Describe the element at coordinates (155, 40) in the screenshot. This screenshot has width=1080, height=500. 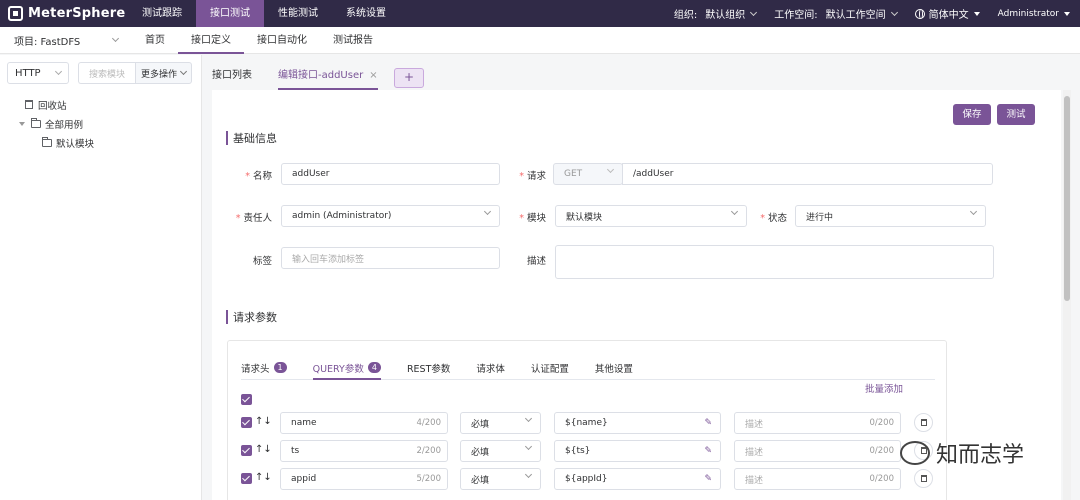
I see `submenu-home: 首页` at that location.